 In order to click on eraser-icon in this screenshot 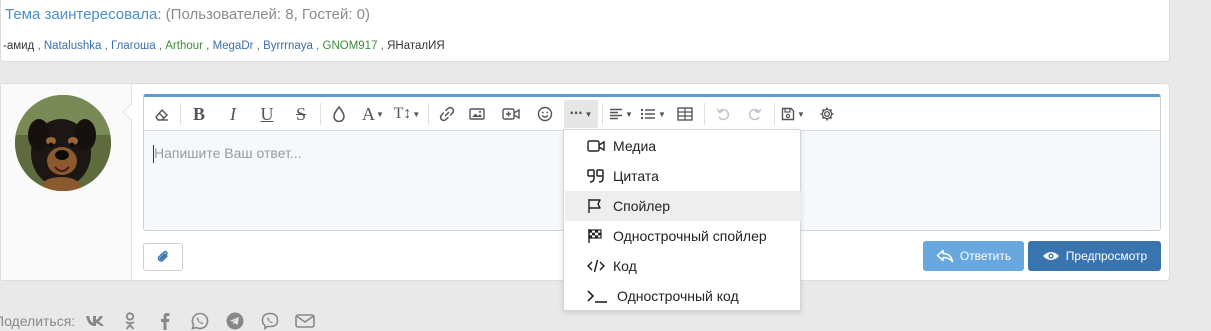, I will do `click(162, 114)`.